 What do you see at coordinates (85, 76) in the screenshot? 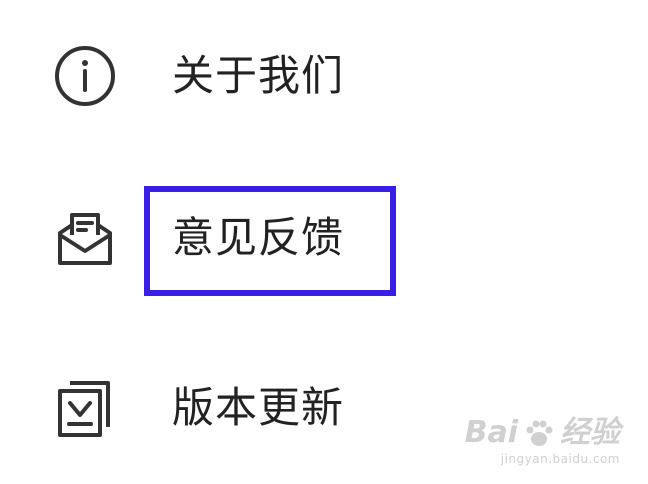
I see `info-circle-icon` at bounding box center [85, 76].